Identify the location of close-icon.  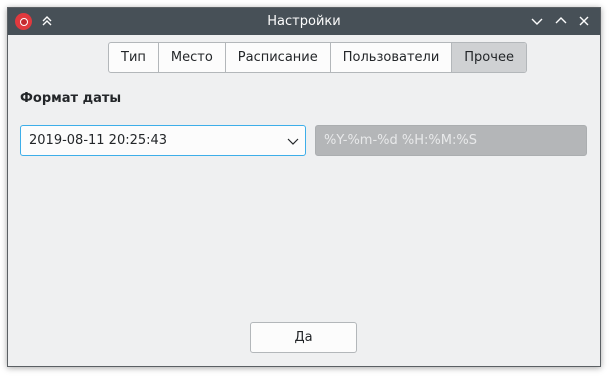
(584, 21).